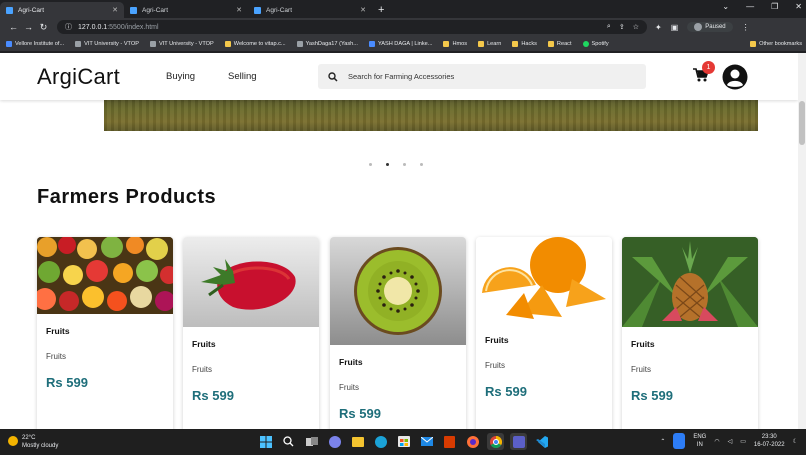 The image size is (806, 455). What do you see at coordinates (43, 27) in the screenshot?
I see `reload-icon: ↻` at bounding box center [43, 27].